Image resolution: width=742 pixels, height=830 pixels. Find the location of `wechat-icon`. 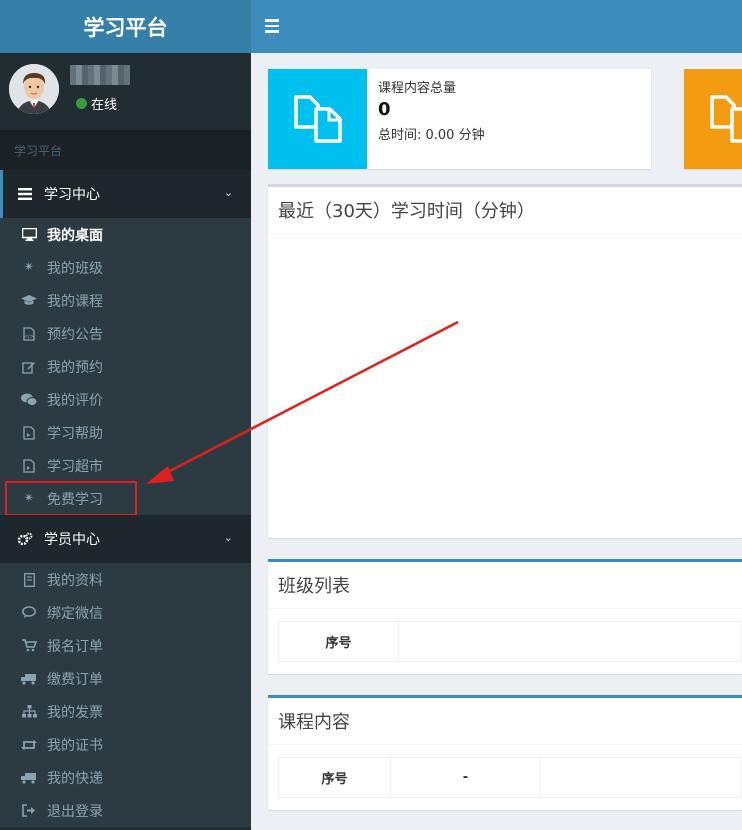

wechat-icon is located at coordinates (29, 399).